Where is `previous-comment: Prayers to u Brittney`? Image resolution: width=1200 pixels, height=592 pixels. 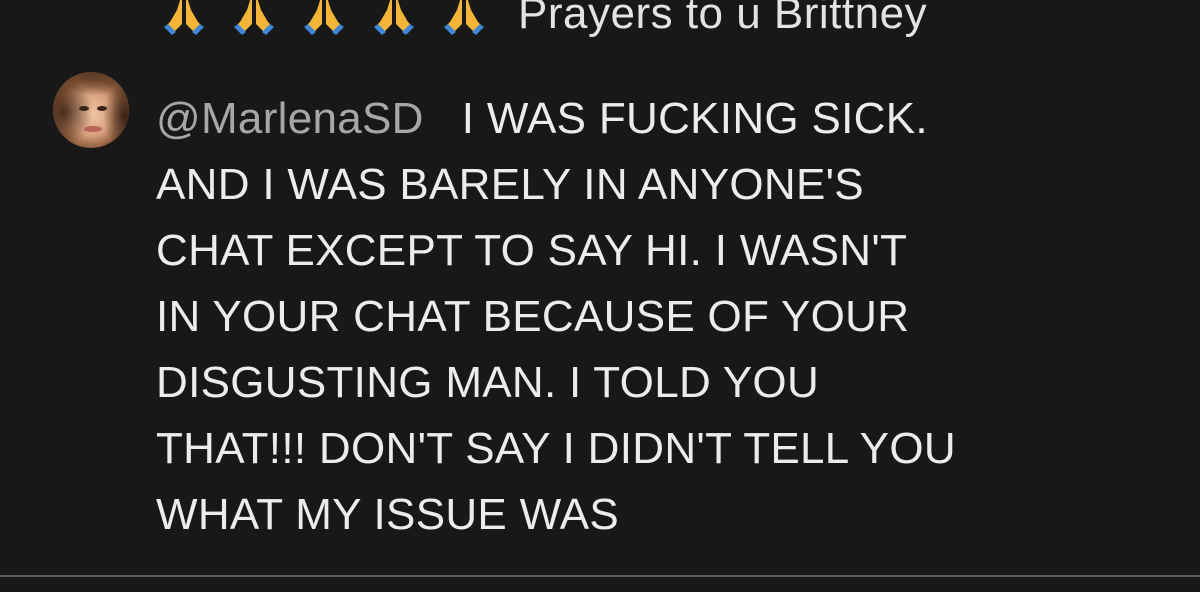
previous-comment: Prayers to u Brittney is located at coordinates (543, 23).